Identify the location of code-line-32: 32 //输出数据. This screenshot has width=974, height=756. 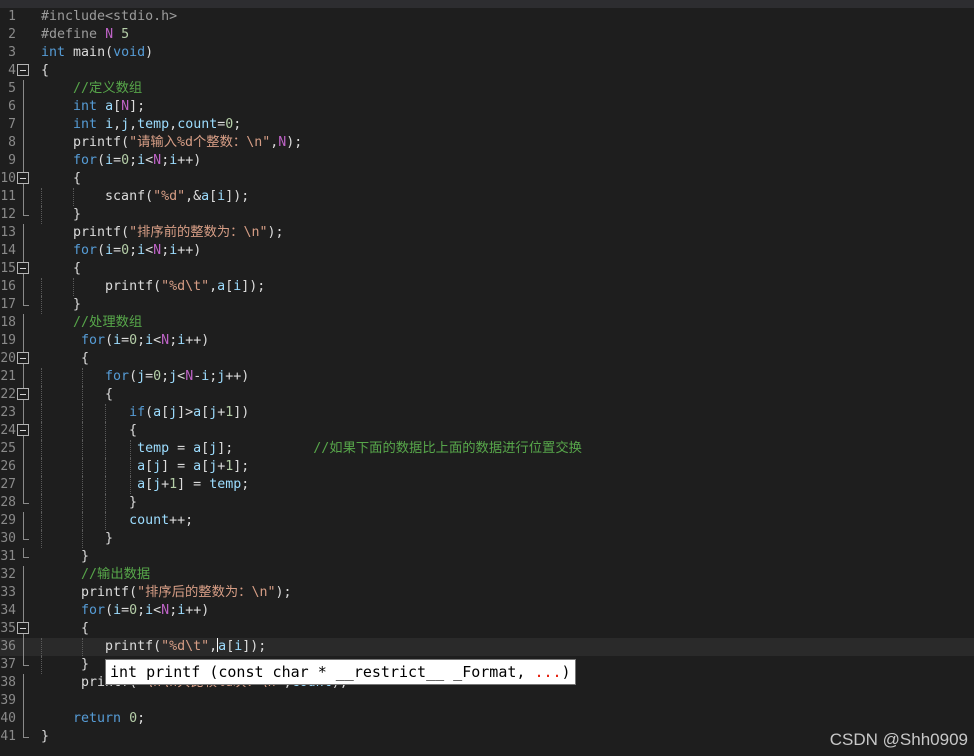
(487, 575).